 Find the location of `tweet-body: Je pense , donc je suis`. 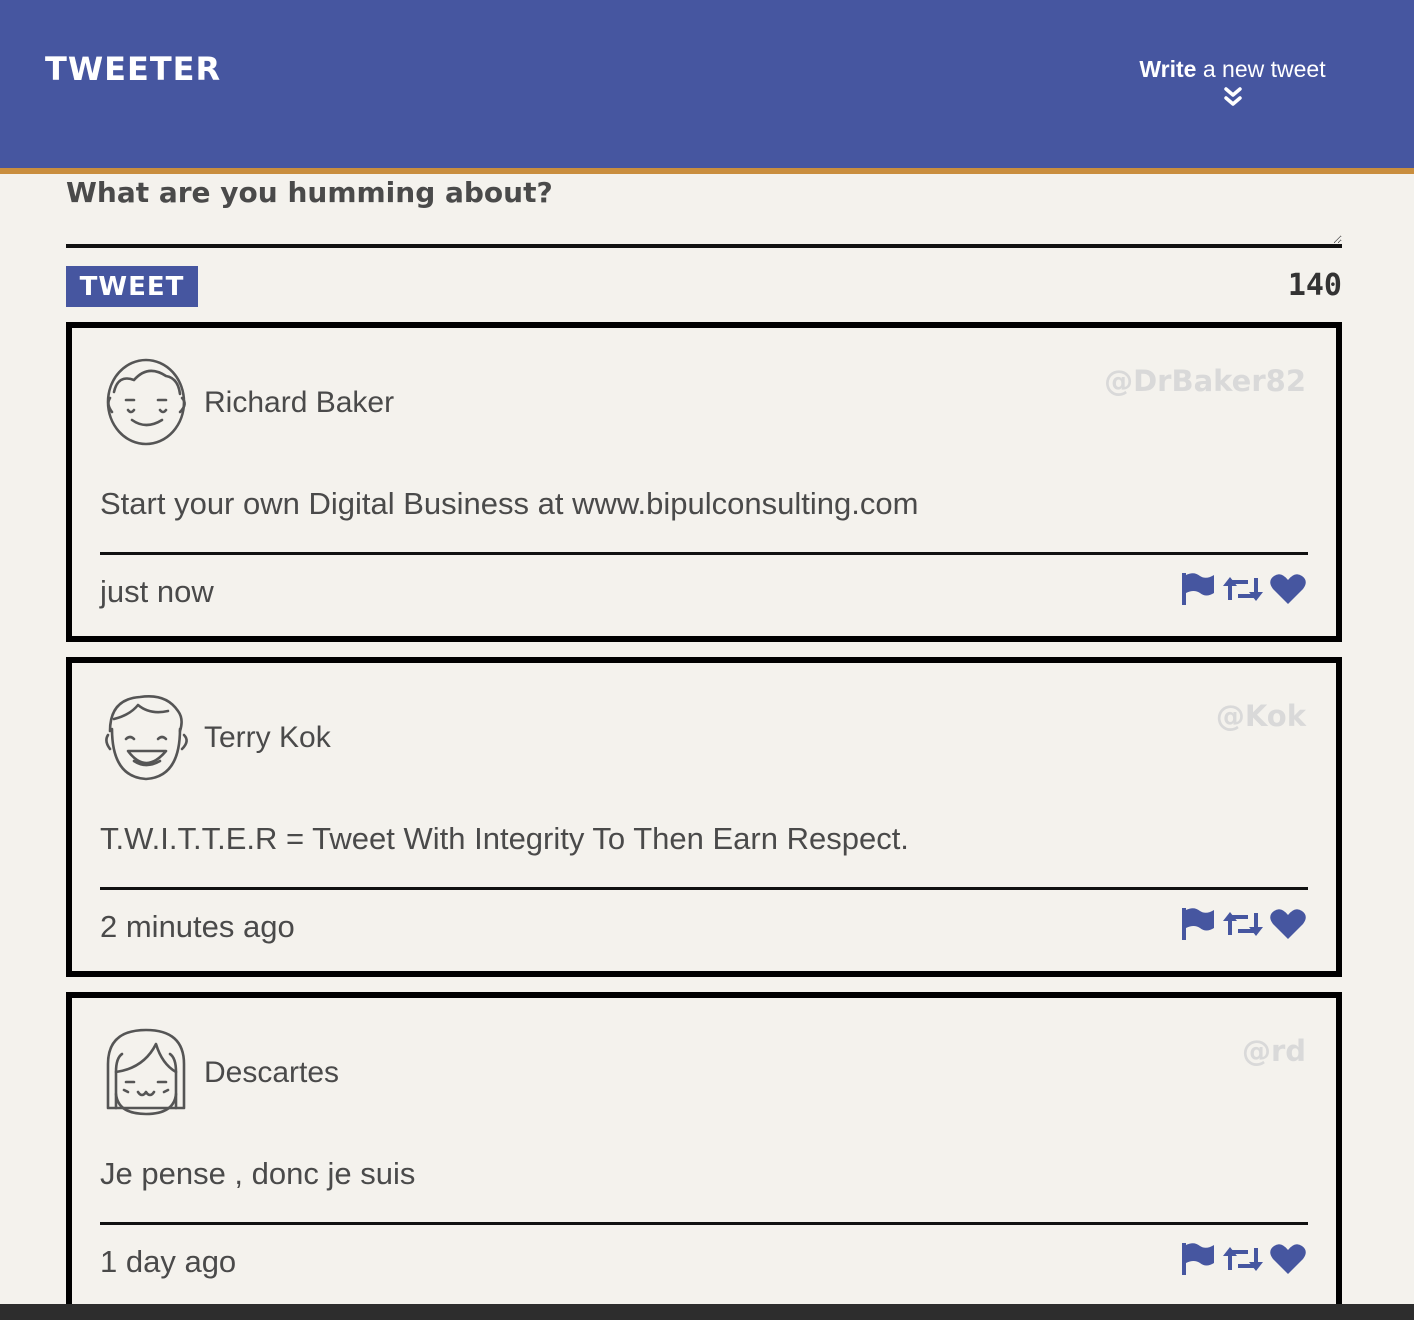

tweet-body: Je pense , donc je suis is located at coordinates (258, 1173).